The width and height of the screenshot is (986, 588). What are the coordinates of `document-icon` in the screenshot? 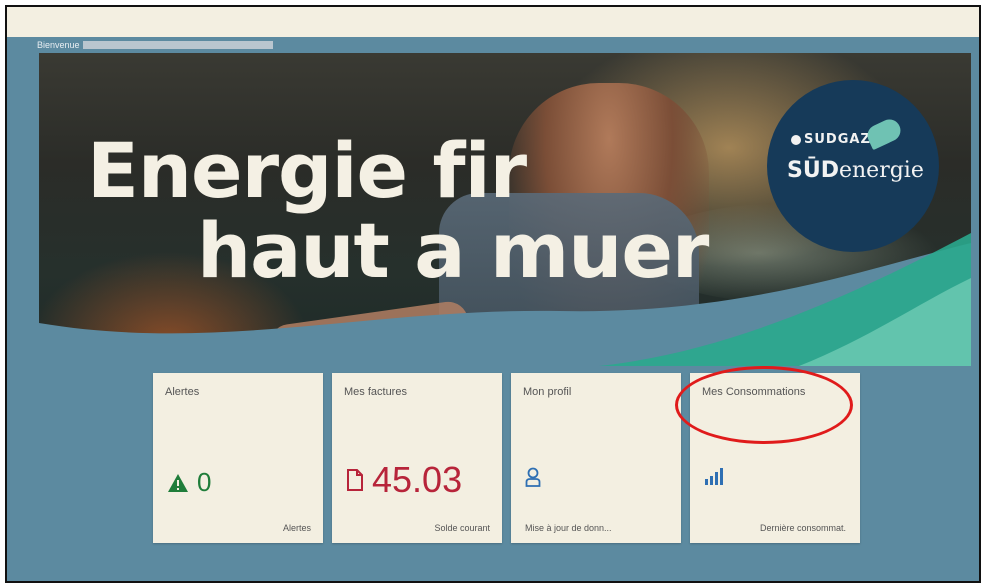 It's located at (355, 480).